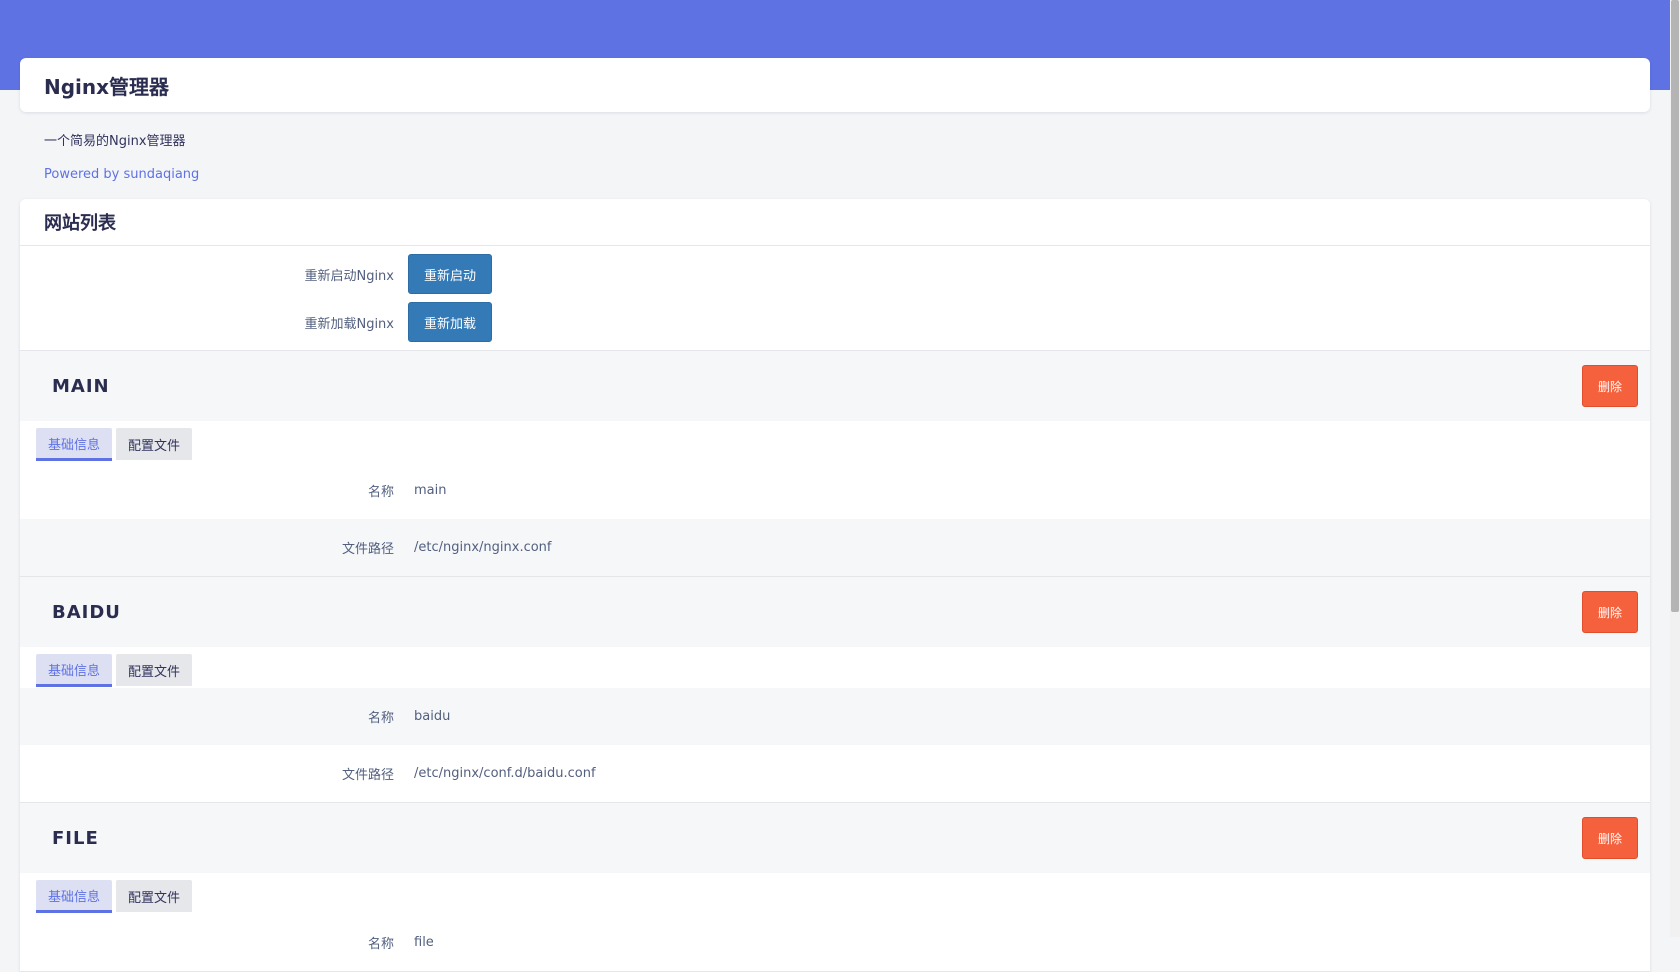 The width and height of the screenshot is (1680, 972). Describe the element at coordinates (835, 838) in the screenshot. I see `site-header: FILE 删除` at that location.